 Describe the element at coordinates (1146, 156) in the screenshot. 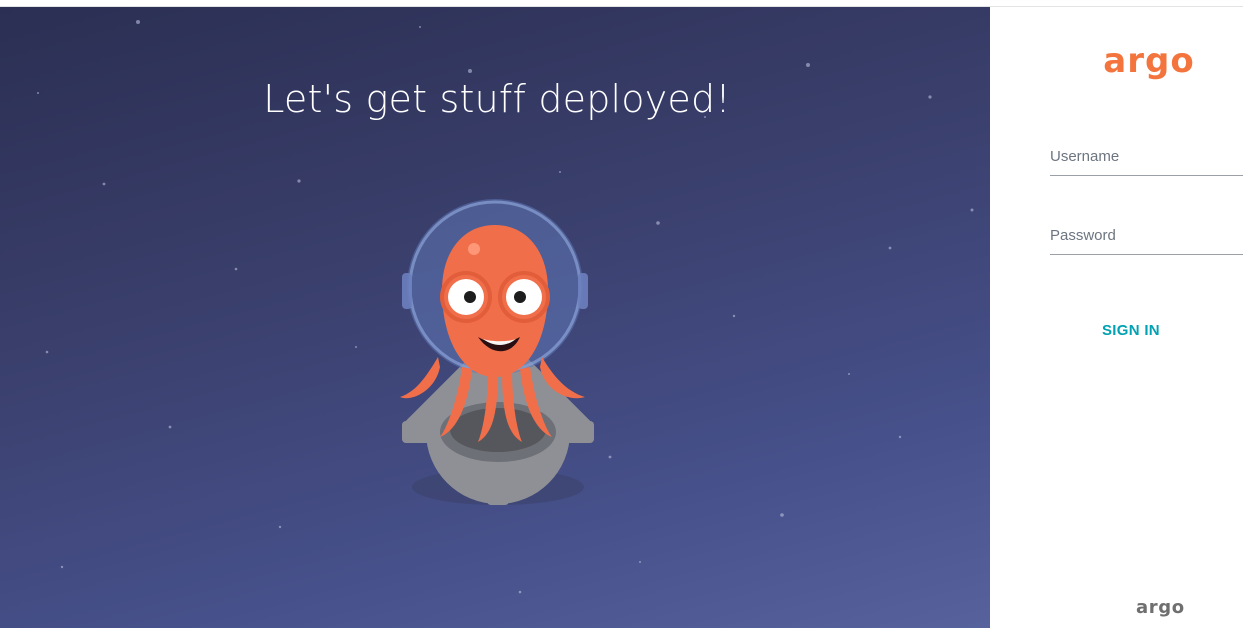

I see `username-input` at that location.